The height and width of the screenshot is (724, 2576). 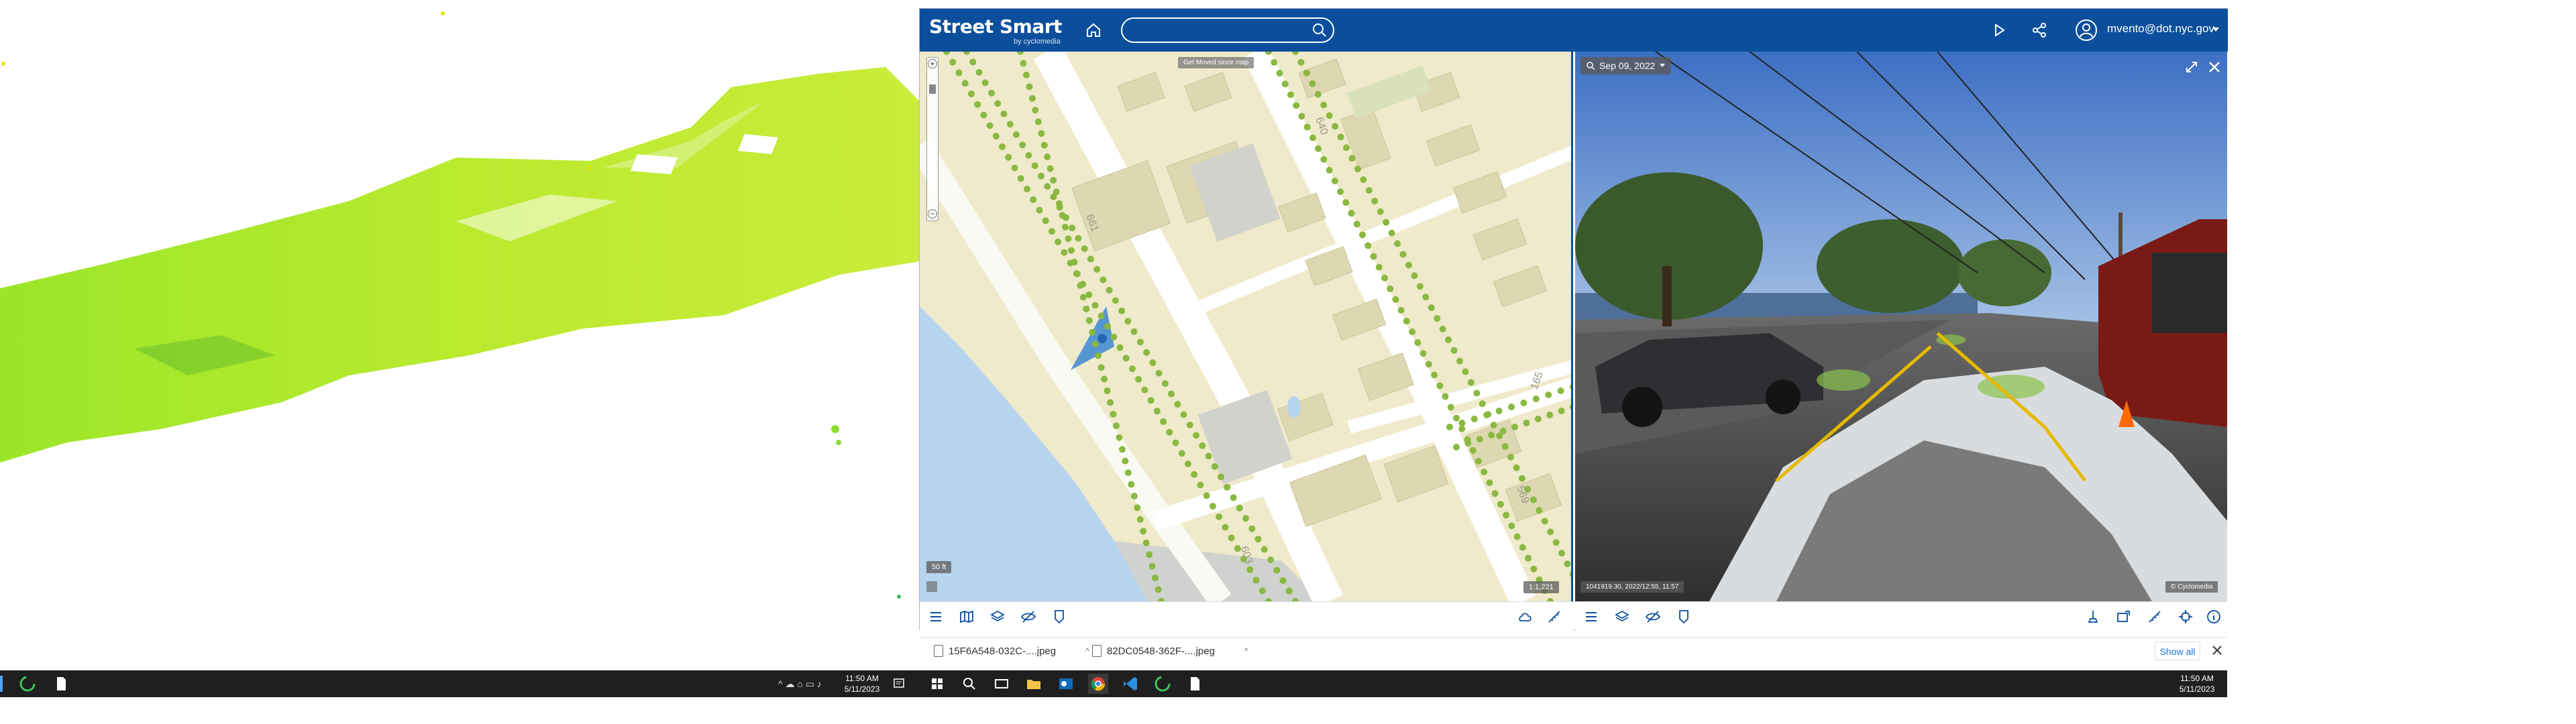 What do you see at coordinates (937, 684) in the screenshot?
I see `windows-start-icon` at bounding box center [937, 684].